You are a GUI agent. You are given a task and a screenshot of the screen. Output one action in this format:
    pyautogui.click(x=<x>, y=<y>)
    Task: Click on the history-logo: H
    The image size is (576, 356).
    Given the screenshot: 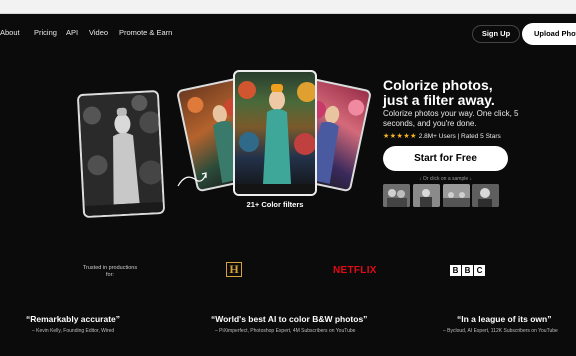 What is the action you would take?
    pyautogui.click(x=234, y=269)
    